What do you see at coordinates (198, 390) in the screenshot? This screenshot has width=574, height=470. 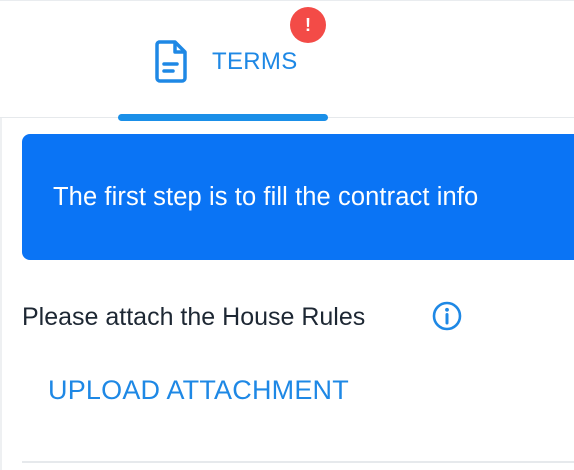 I see `upload-attachment-button: UPLOAD ATTACHMENT` at bounding box center [198, 390].